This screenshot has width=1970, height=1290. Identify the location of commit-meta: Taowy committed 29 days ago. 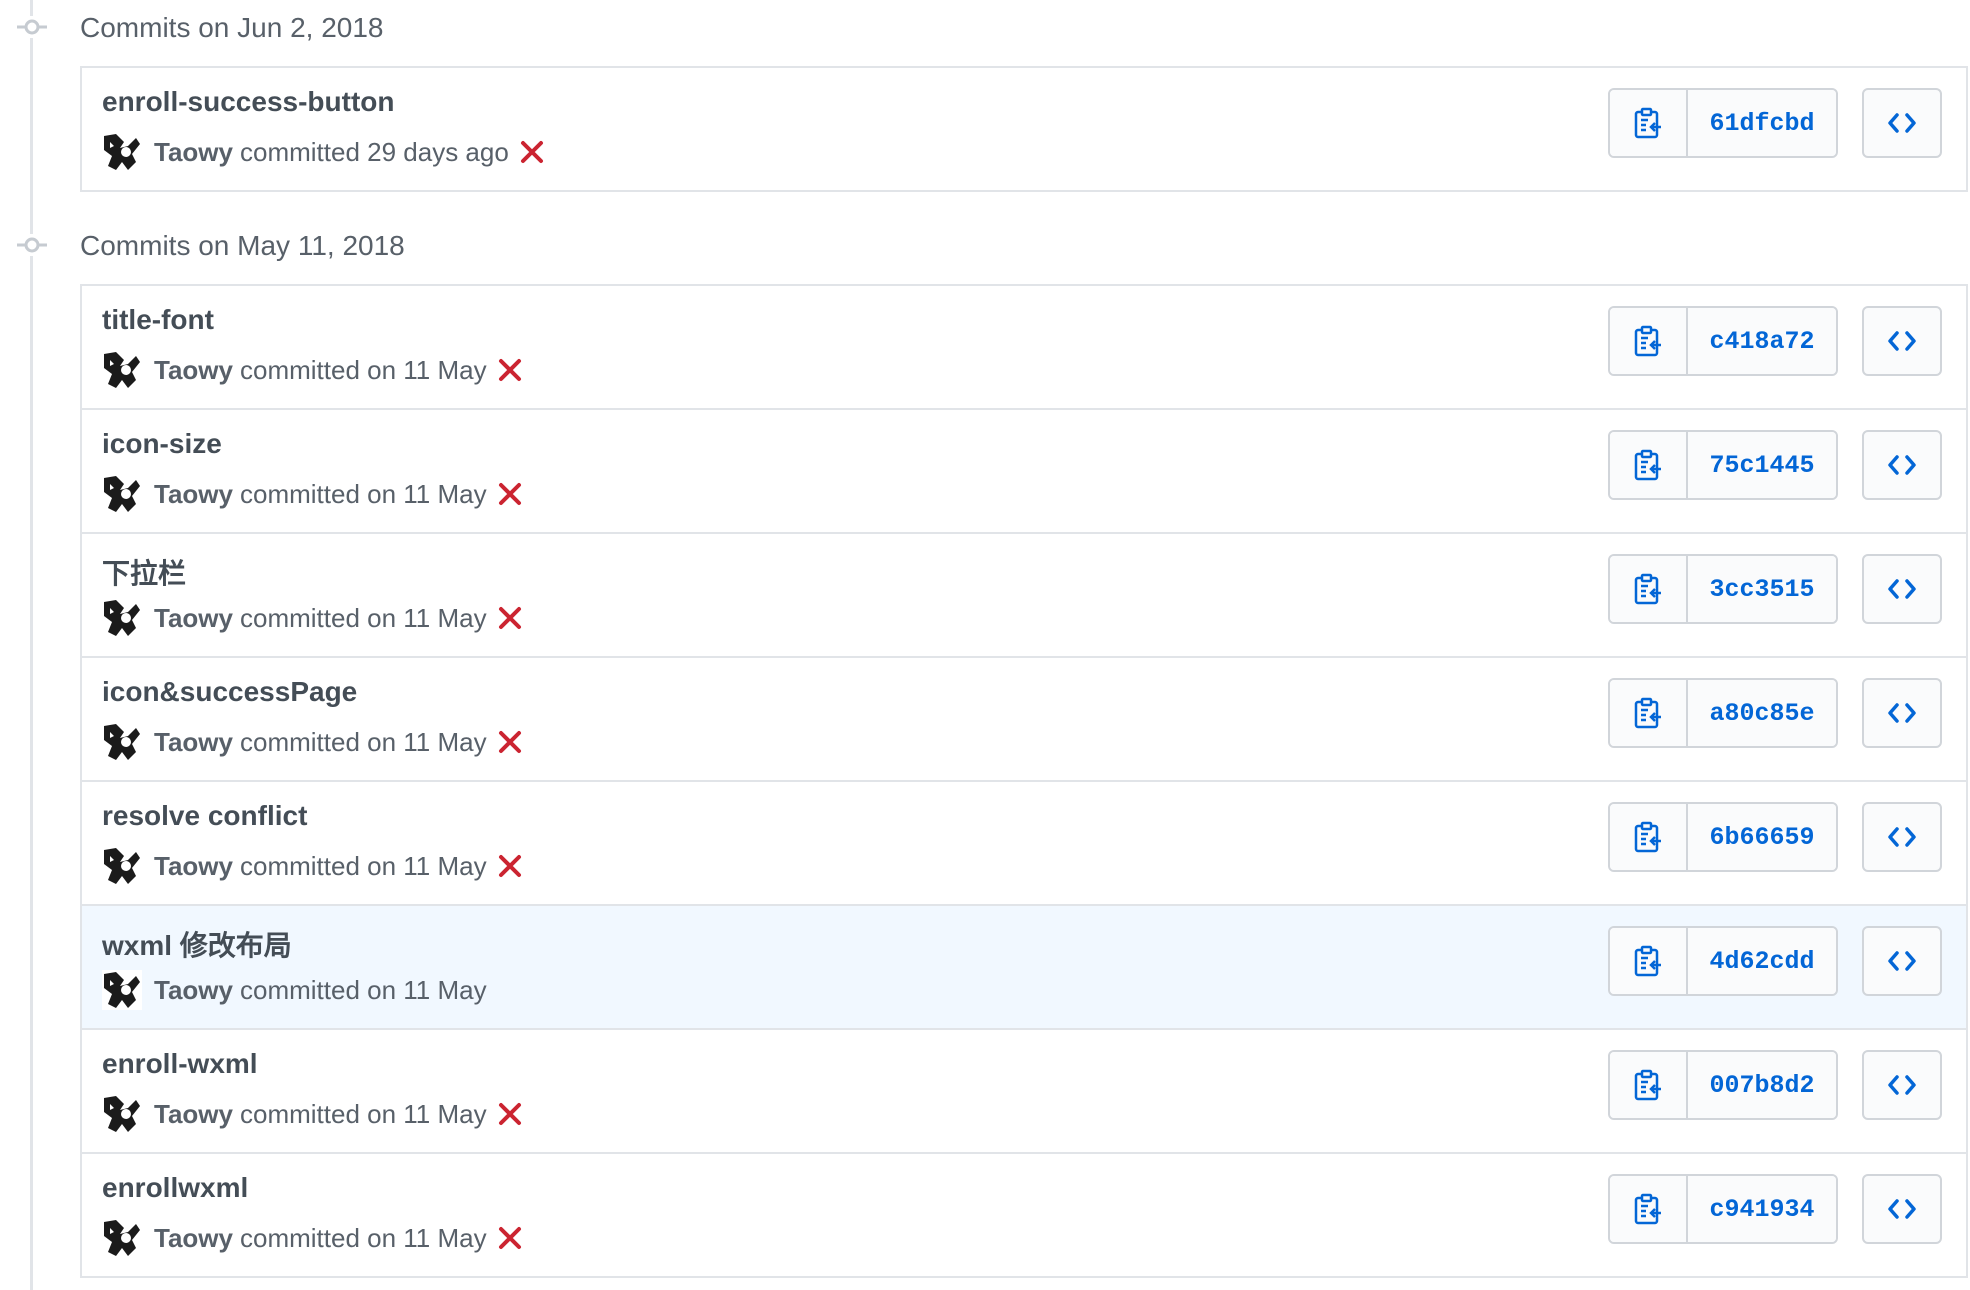
(323, 152).